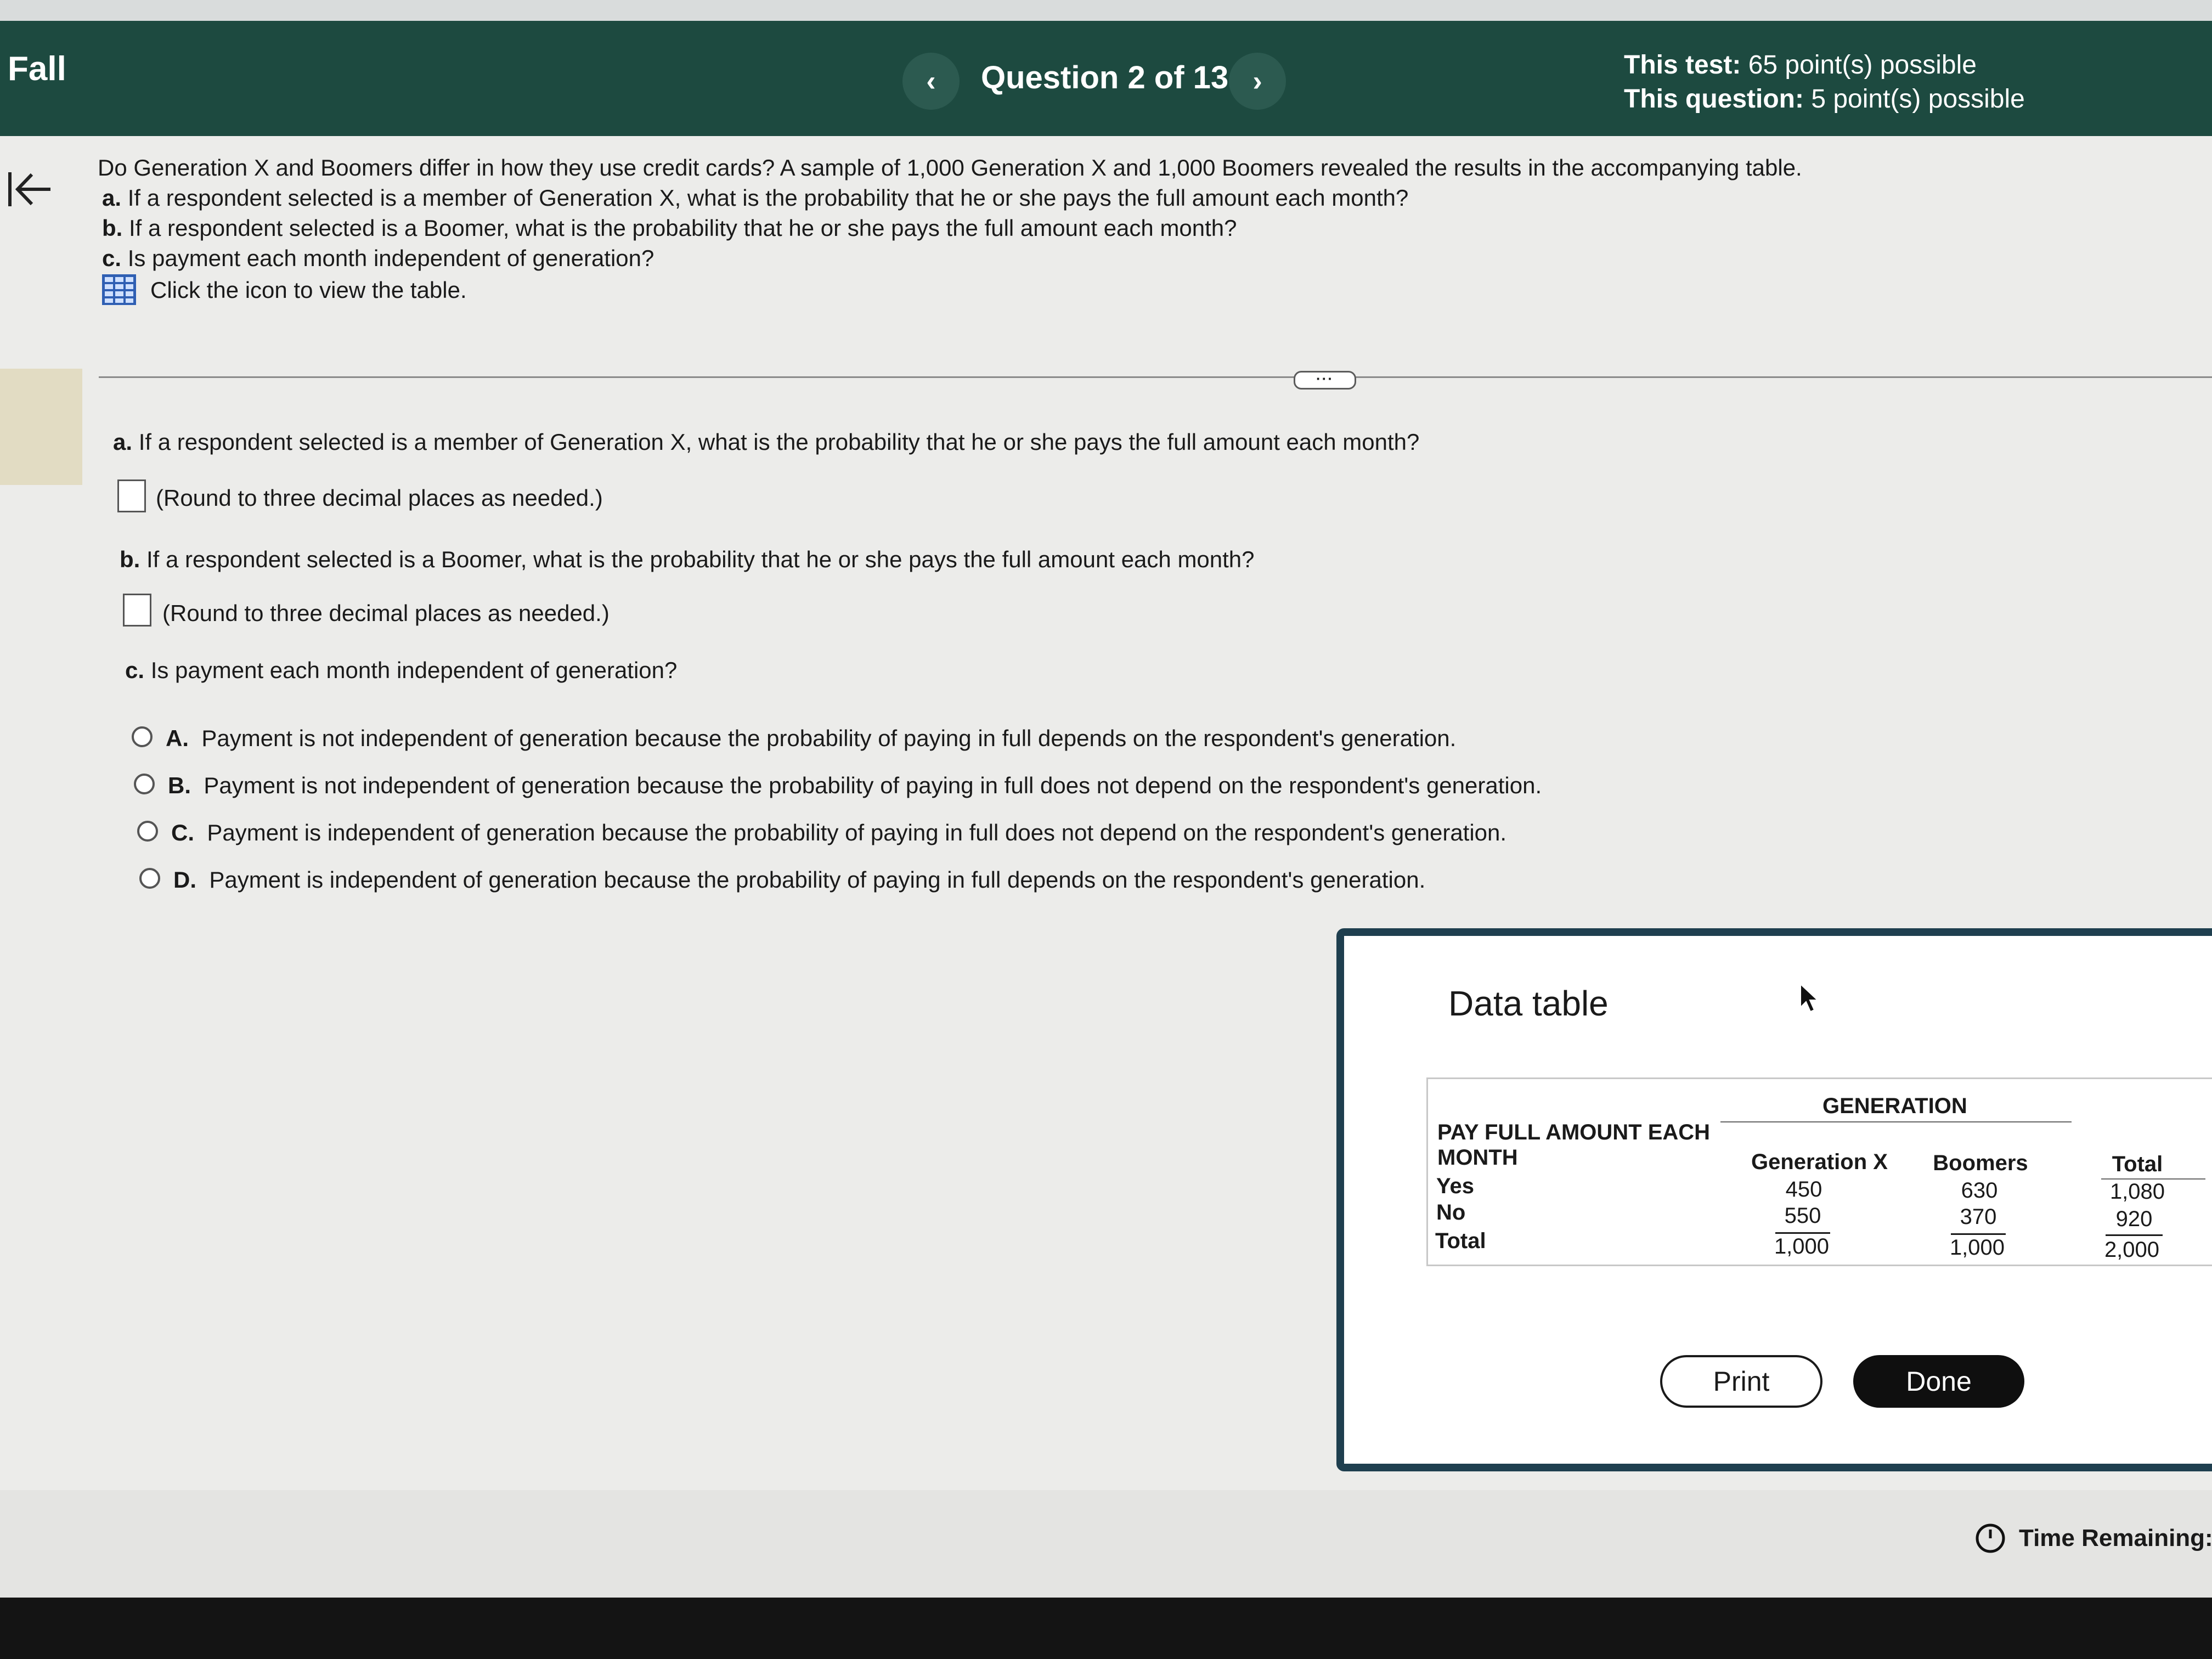 Image resolution: width=2212 pixels, height=1659 pixels. I want to click on part-b-answer-input, so click(137, 610).